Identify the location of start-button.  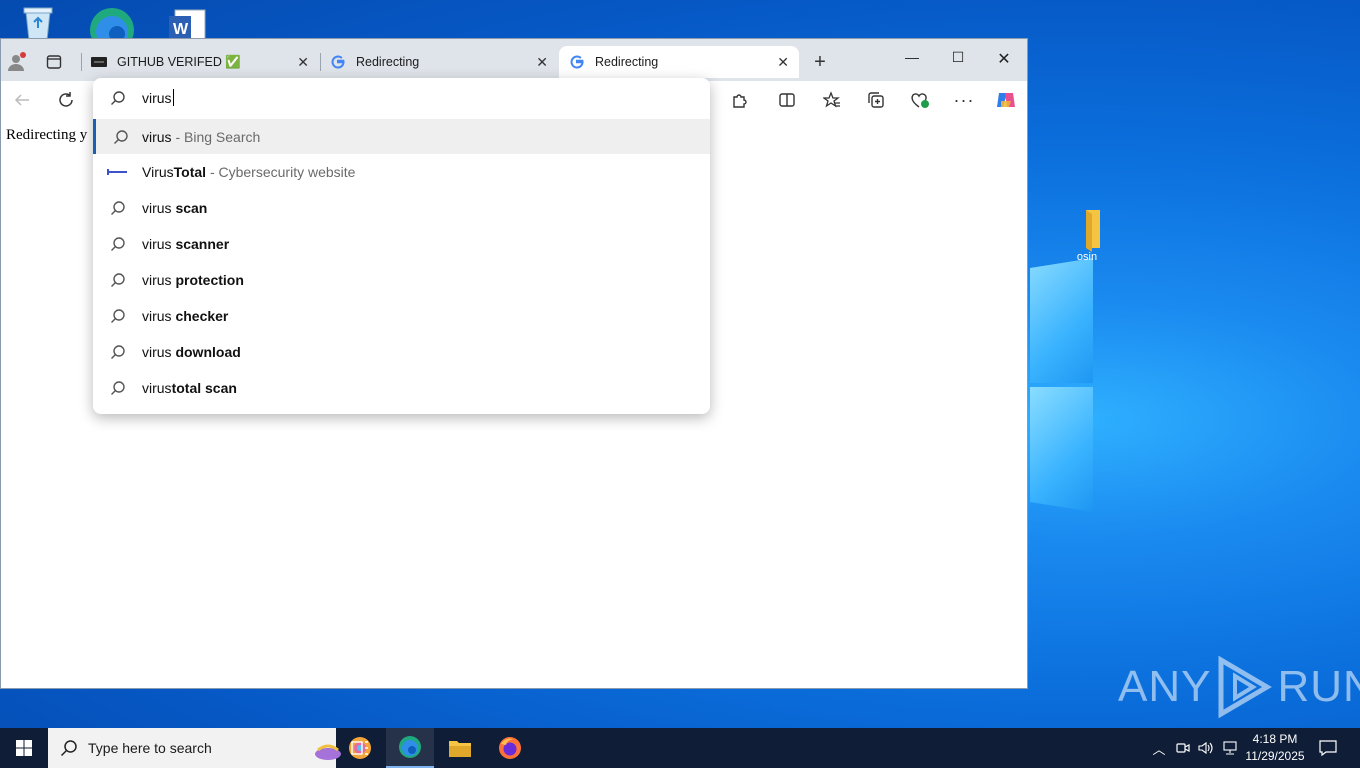
(24, 748).